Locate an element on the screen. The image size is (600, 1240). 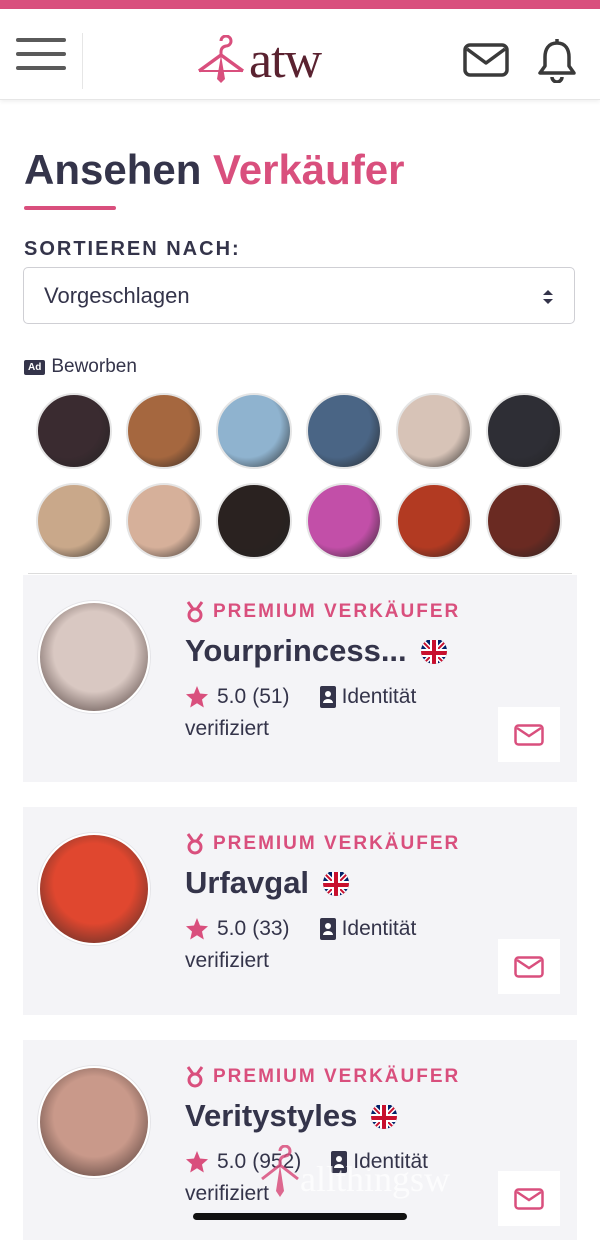
hamburger-menu-button is located at coordinates (41, 54).